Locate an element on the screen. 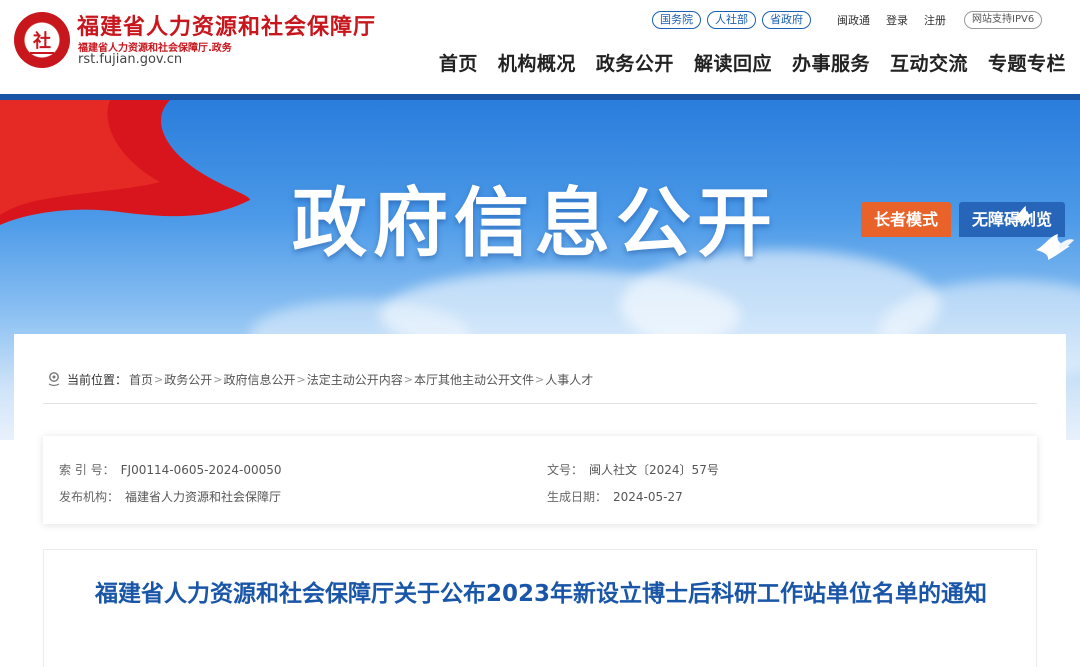 This screenshot has width=1080, height=667. svg-text: 社 is located at coordinates (42, 41).